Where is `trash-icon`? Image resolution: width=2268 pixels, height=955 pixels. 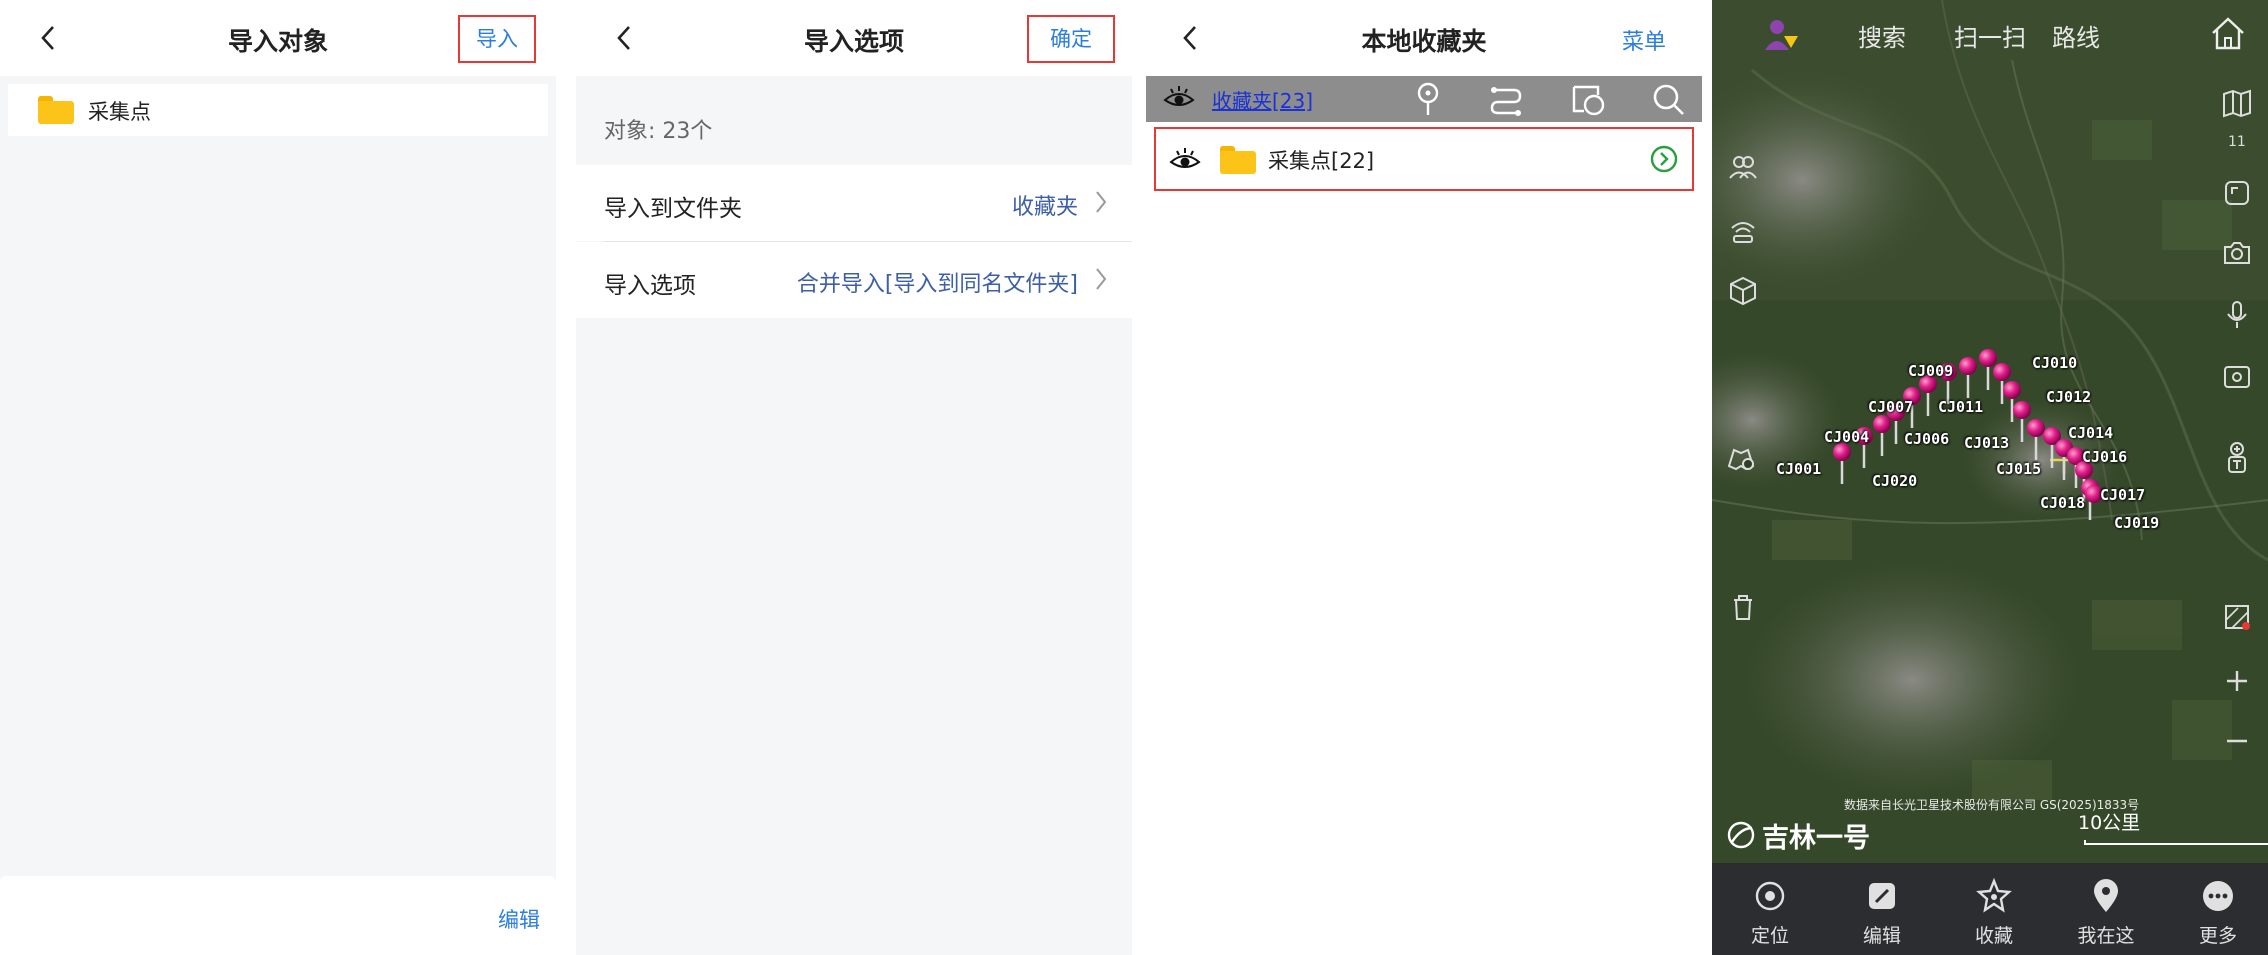 trash-icon is located at coordinates (1743, 607).